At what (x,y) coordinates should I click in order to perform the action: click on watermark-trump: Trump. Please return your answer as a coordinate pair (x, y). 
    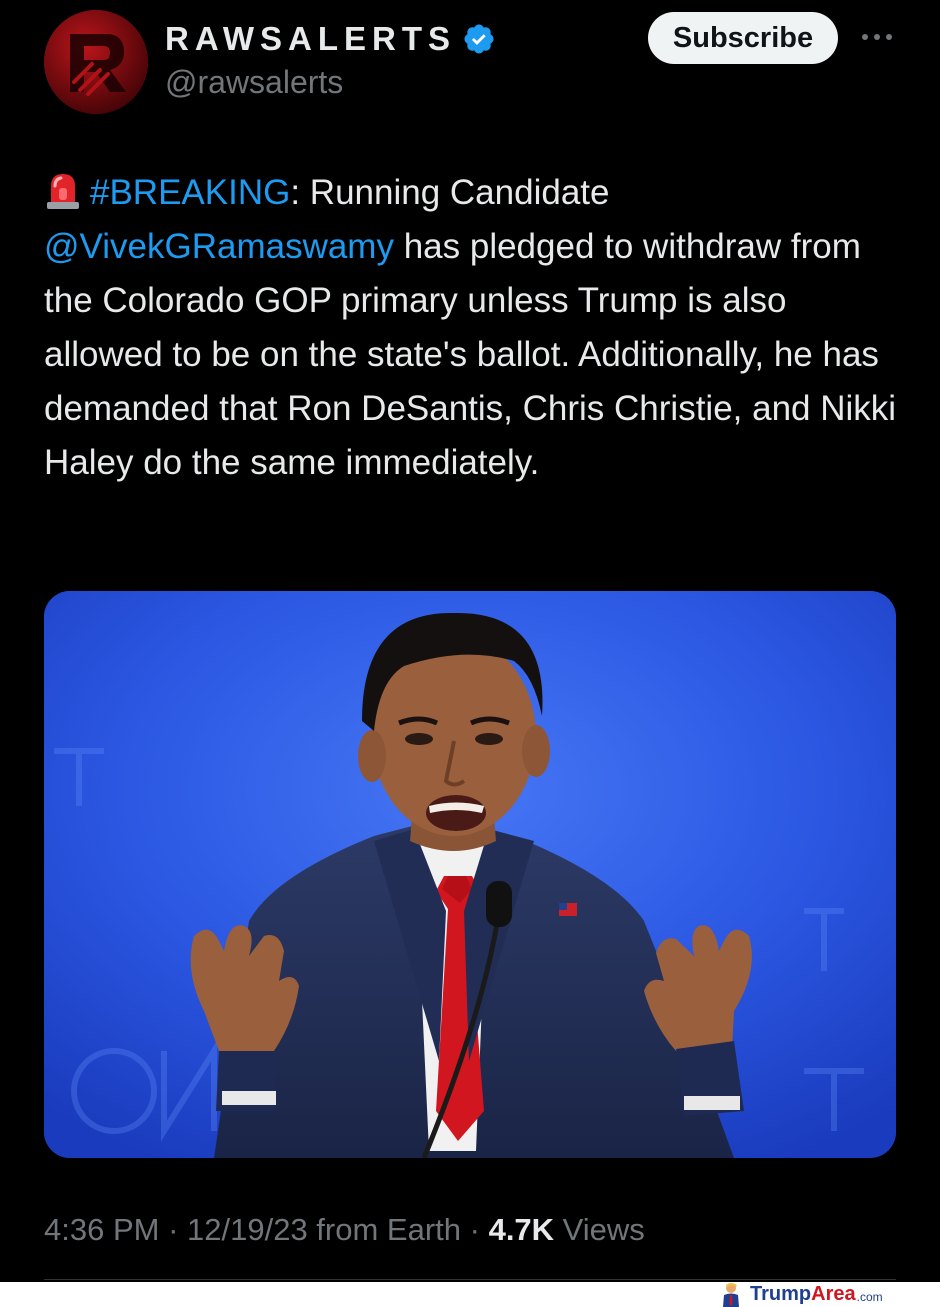
    Looking at the image, I should click on (781, 1294).